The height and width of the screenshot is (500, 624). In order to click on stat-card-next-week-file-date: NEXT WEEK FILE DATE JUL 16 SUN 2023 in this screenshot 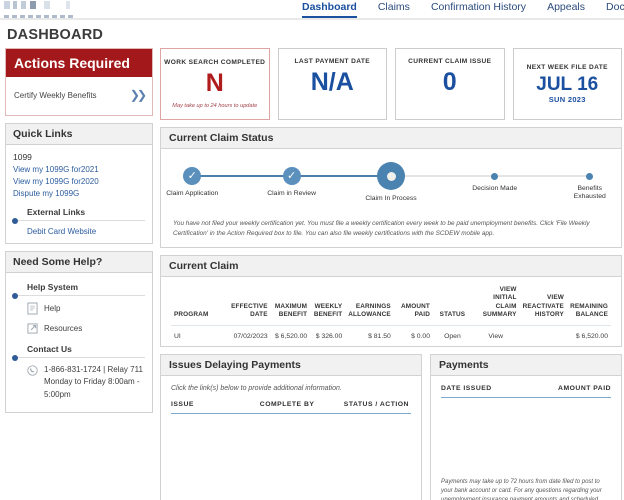, I will do `click(567, 84)`.